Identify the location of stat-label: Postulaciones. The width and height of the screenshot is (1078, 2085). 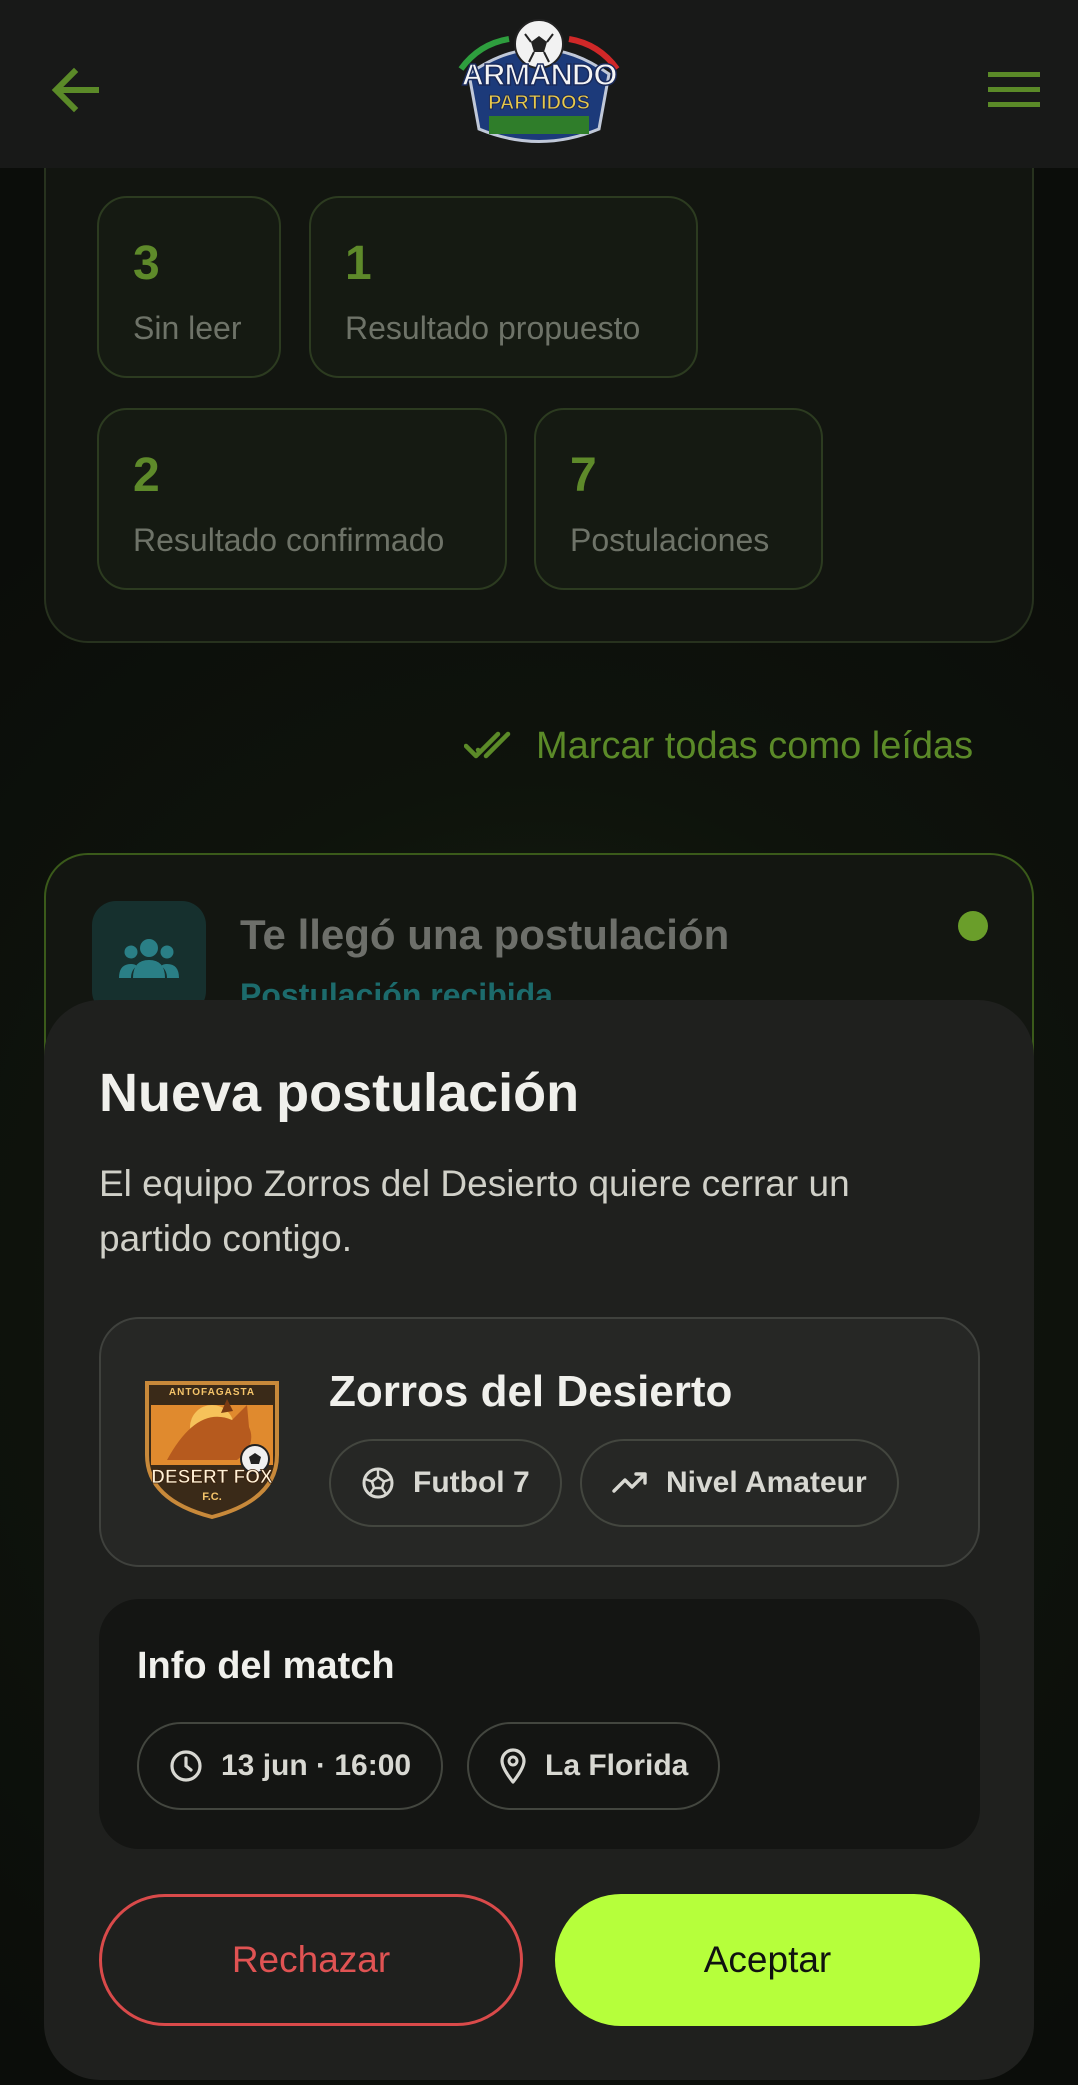
(670, 540).